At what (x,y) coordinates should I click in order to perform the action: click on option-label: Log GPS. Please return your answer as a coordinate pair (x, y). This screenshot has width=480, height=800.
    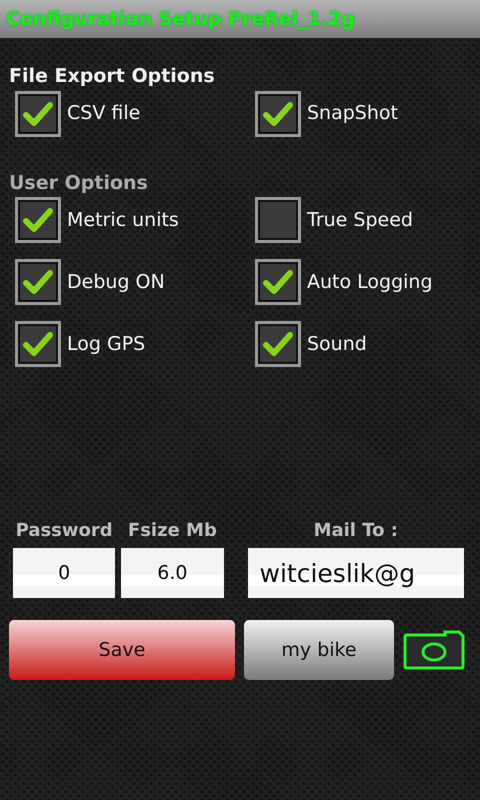
    Looking at the image, I should click on (106, 344).